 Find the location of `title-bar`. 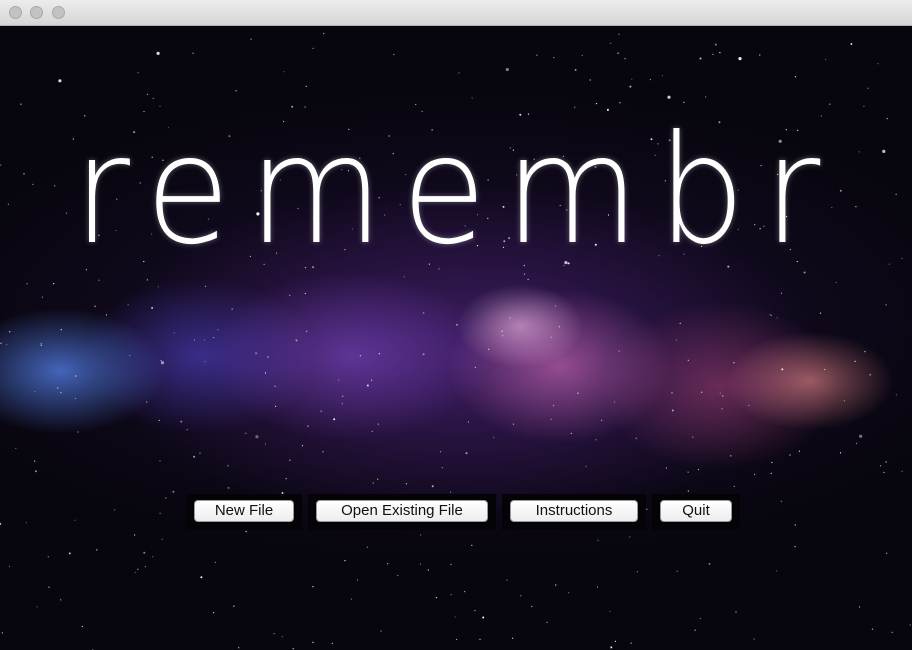

title-bar is located at coordinates (456, 13).